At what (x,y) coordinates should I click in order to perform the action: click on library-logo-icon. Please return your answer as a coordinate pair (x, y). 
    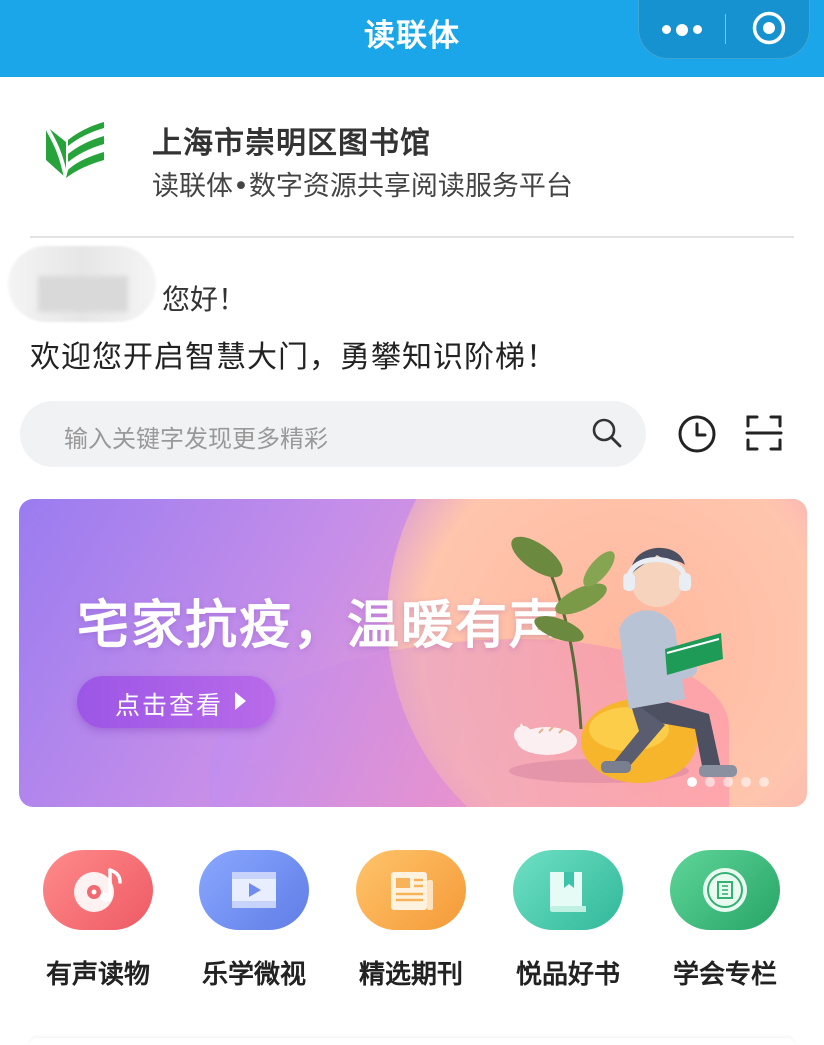
    Looking at the image, I should click on (74, 150).